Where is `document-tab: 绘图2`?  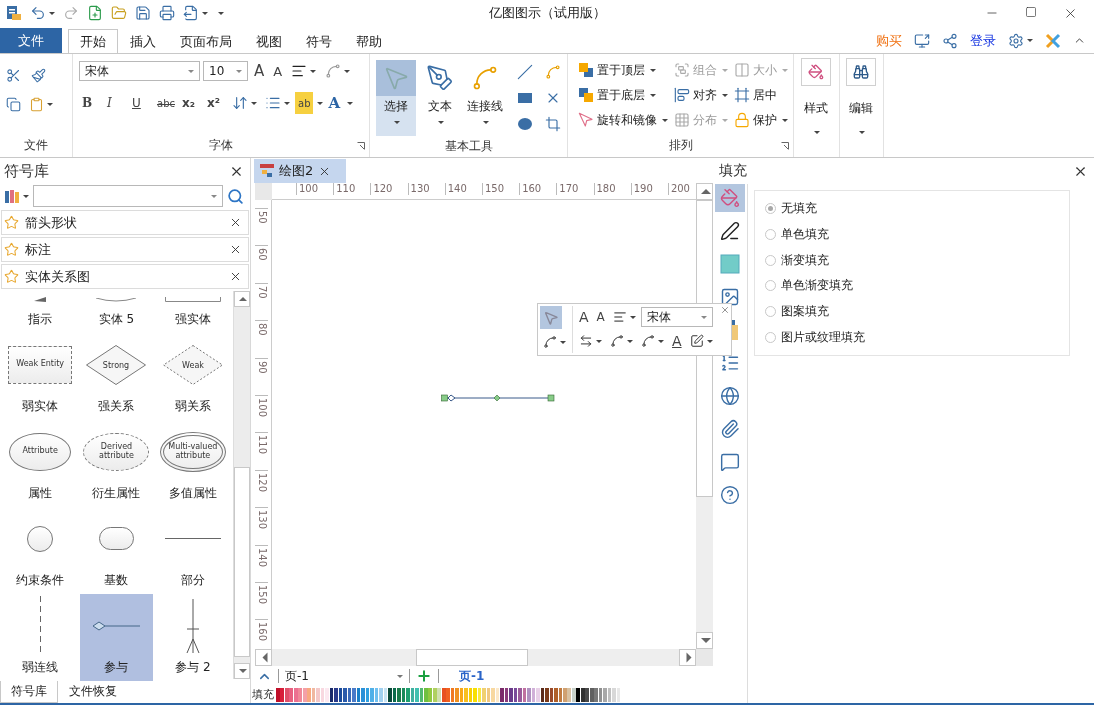 document-tab: 绘图2 is located at coordinates (300, 171).